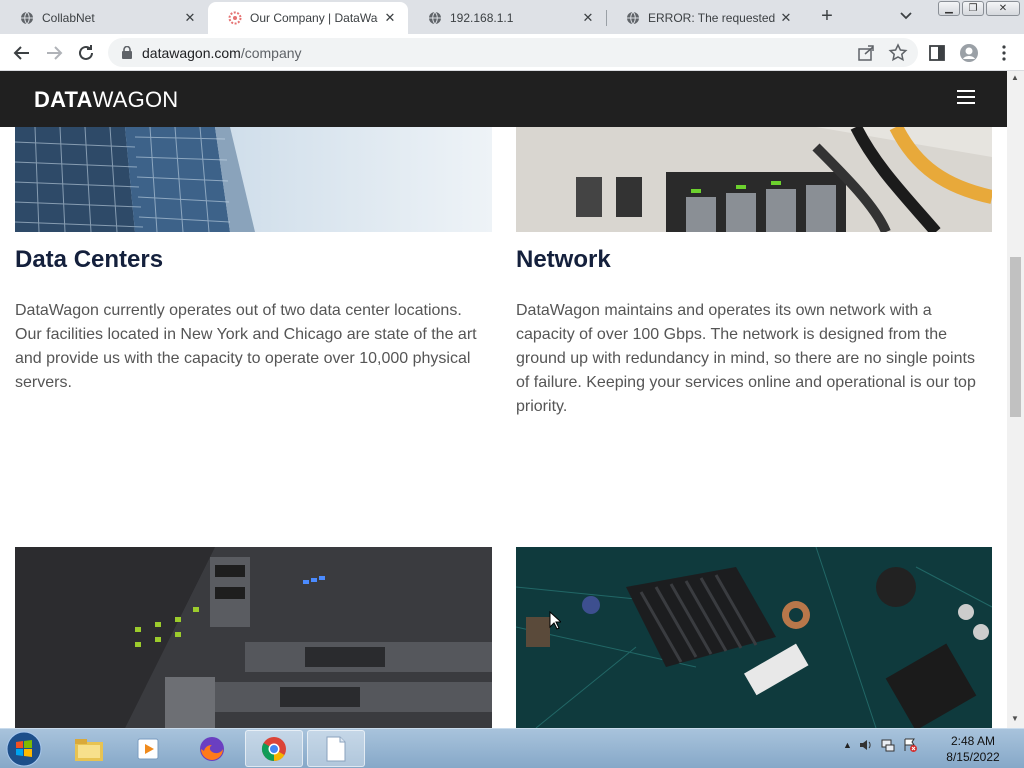 The height and width of the screenshot is (768, 1024). What do you see at coordinates (274, 748) in the screenshot?
I see `chrome-icon` at bounding box center [274, 748].